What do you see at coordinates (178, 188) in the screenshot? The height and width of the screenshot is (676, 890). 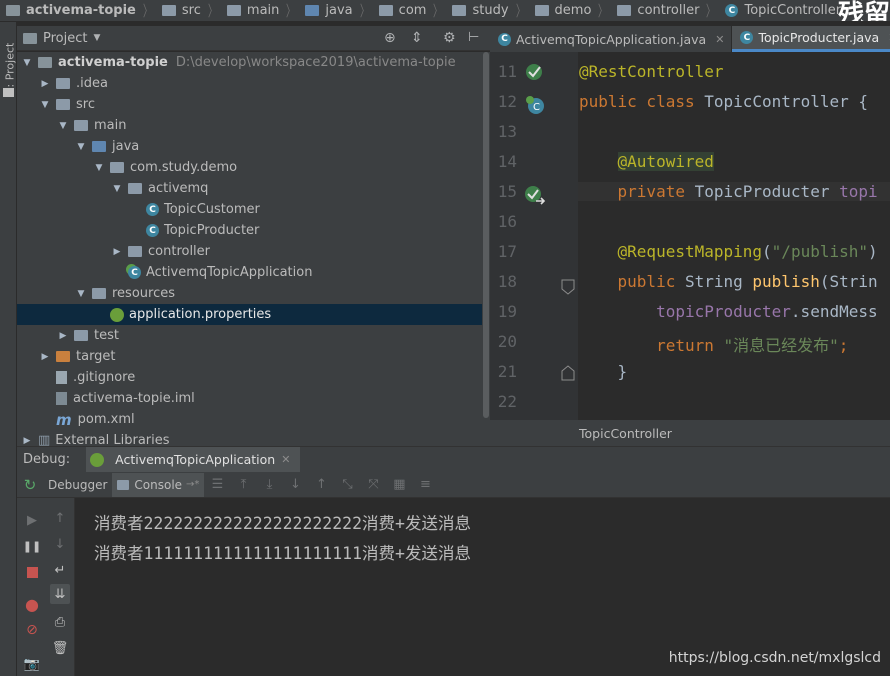 I see `tree-item-label: activemq` at bounding box center [178, 188].